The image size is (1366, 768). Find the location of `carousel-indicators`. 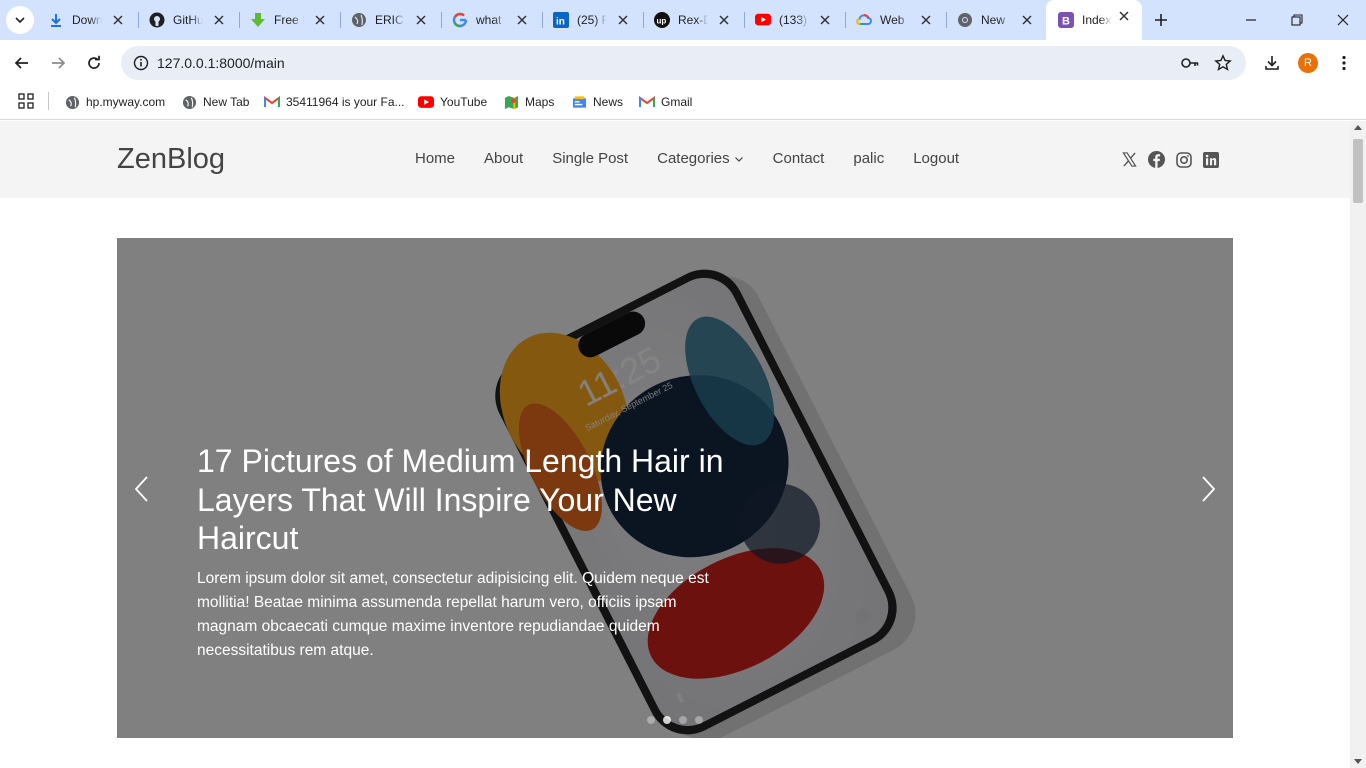

carousel-indicators is located at coordinates (675, 720).